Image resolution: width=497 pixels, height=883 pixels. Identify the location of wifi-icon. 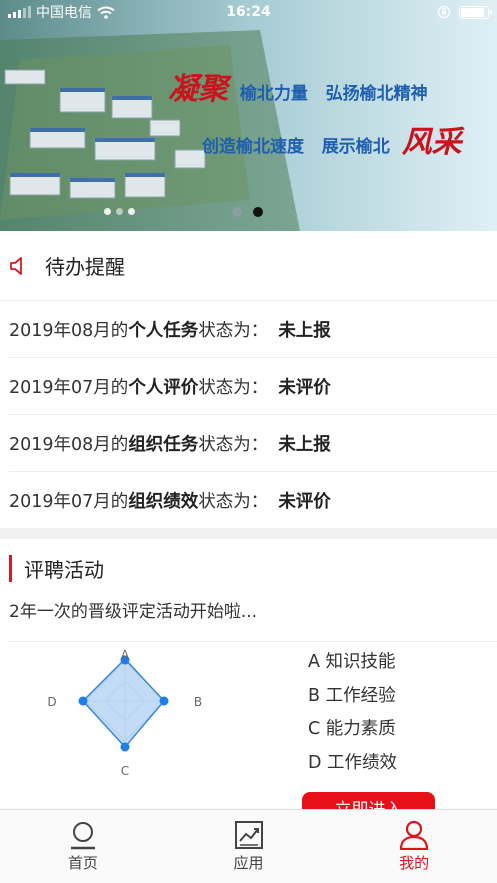
(106, 12).